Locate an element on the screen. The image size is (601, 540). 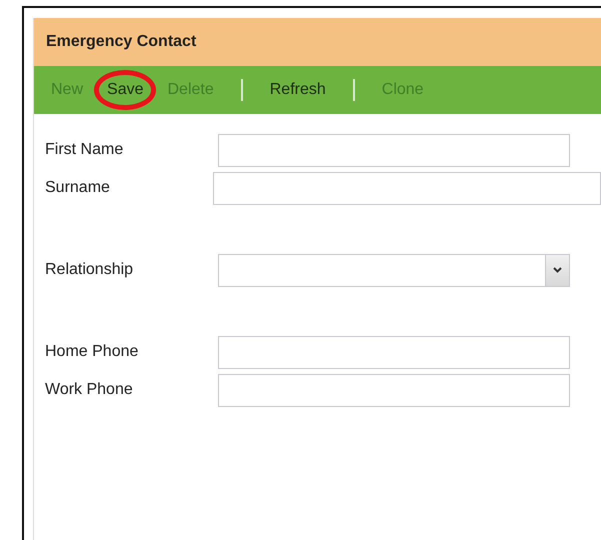
chevron-down-icon is located at coordinates (557, 270).